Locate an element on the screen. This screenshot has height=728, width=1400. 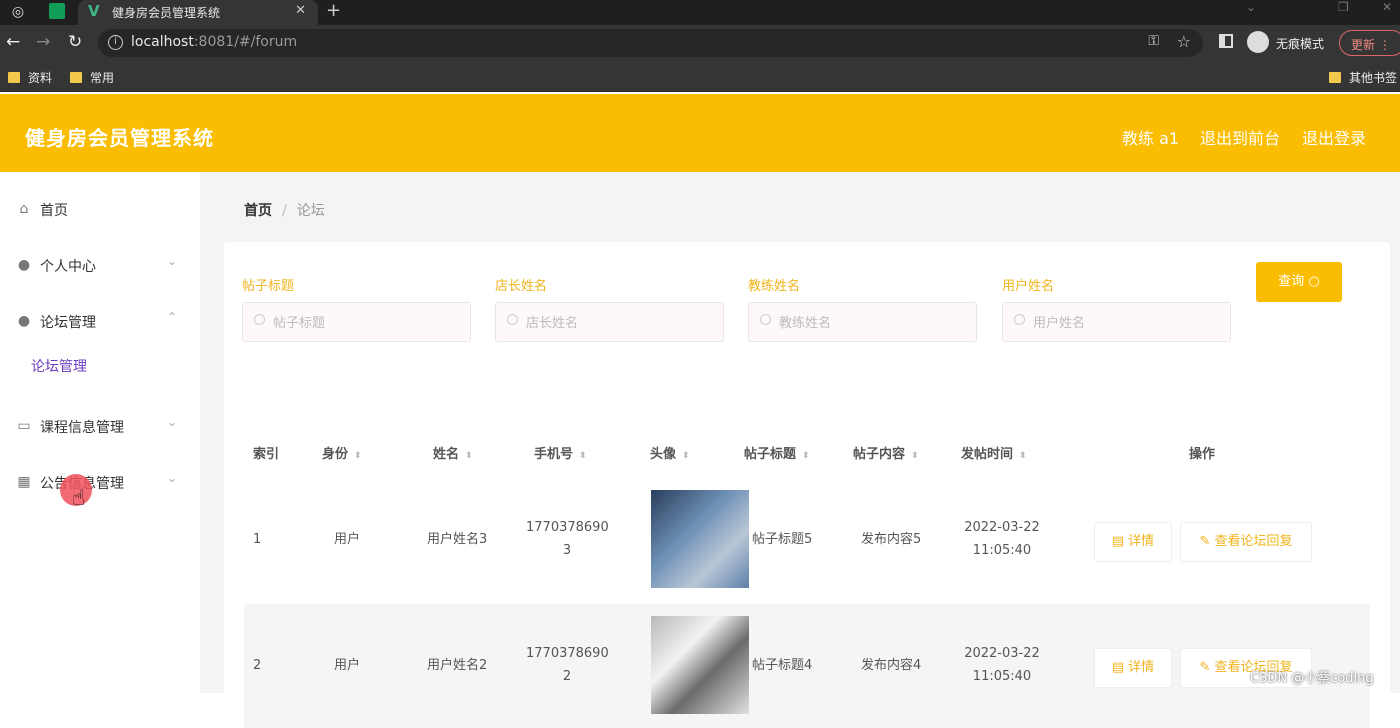
cell-phone: 1770378690 3 is located at coordinates (567, 539).